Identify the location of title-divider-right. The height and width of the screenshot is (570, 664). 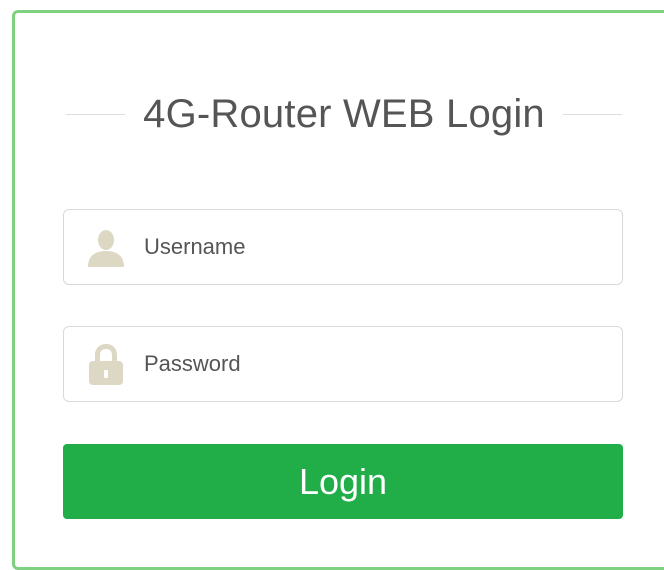
(592, 114).